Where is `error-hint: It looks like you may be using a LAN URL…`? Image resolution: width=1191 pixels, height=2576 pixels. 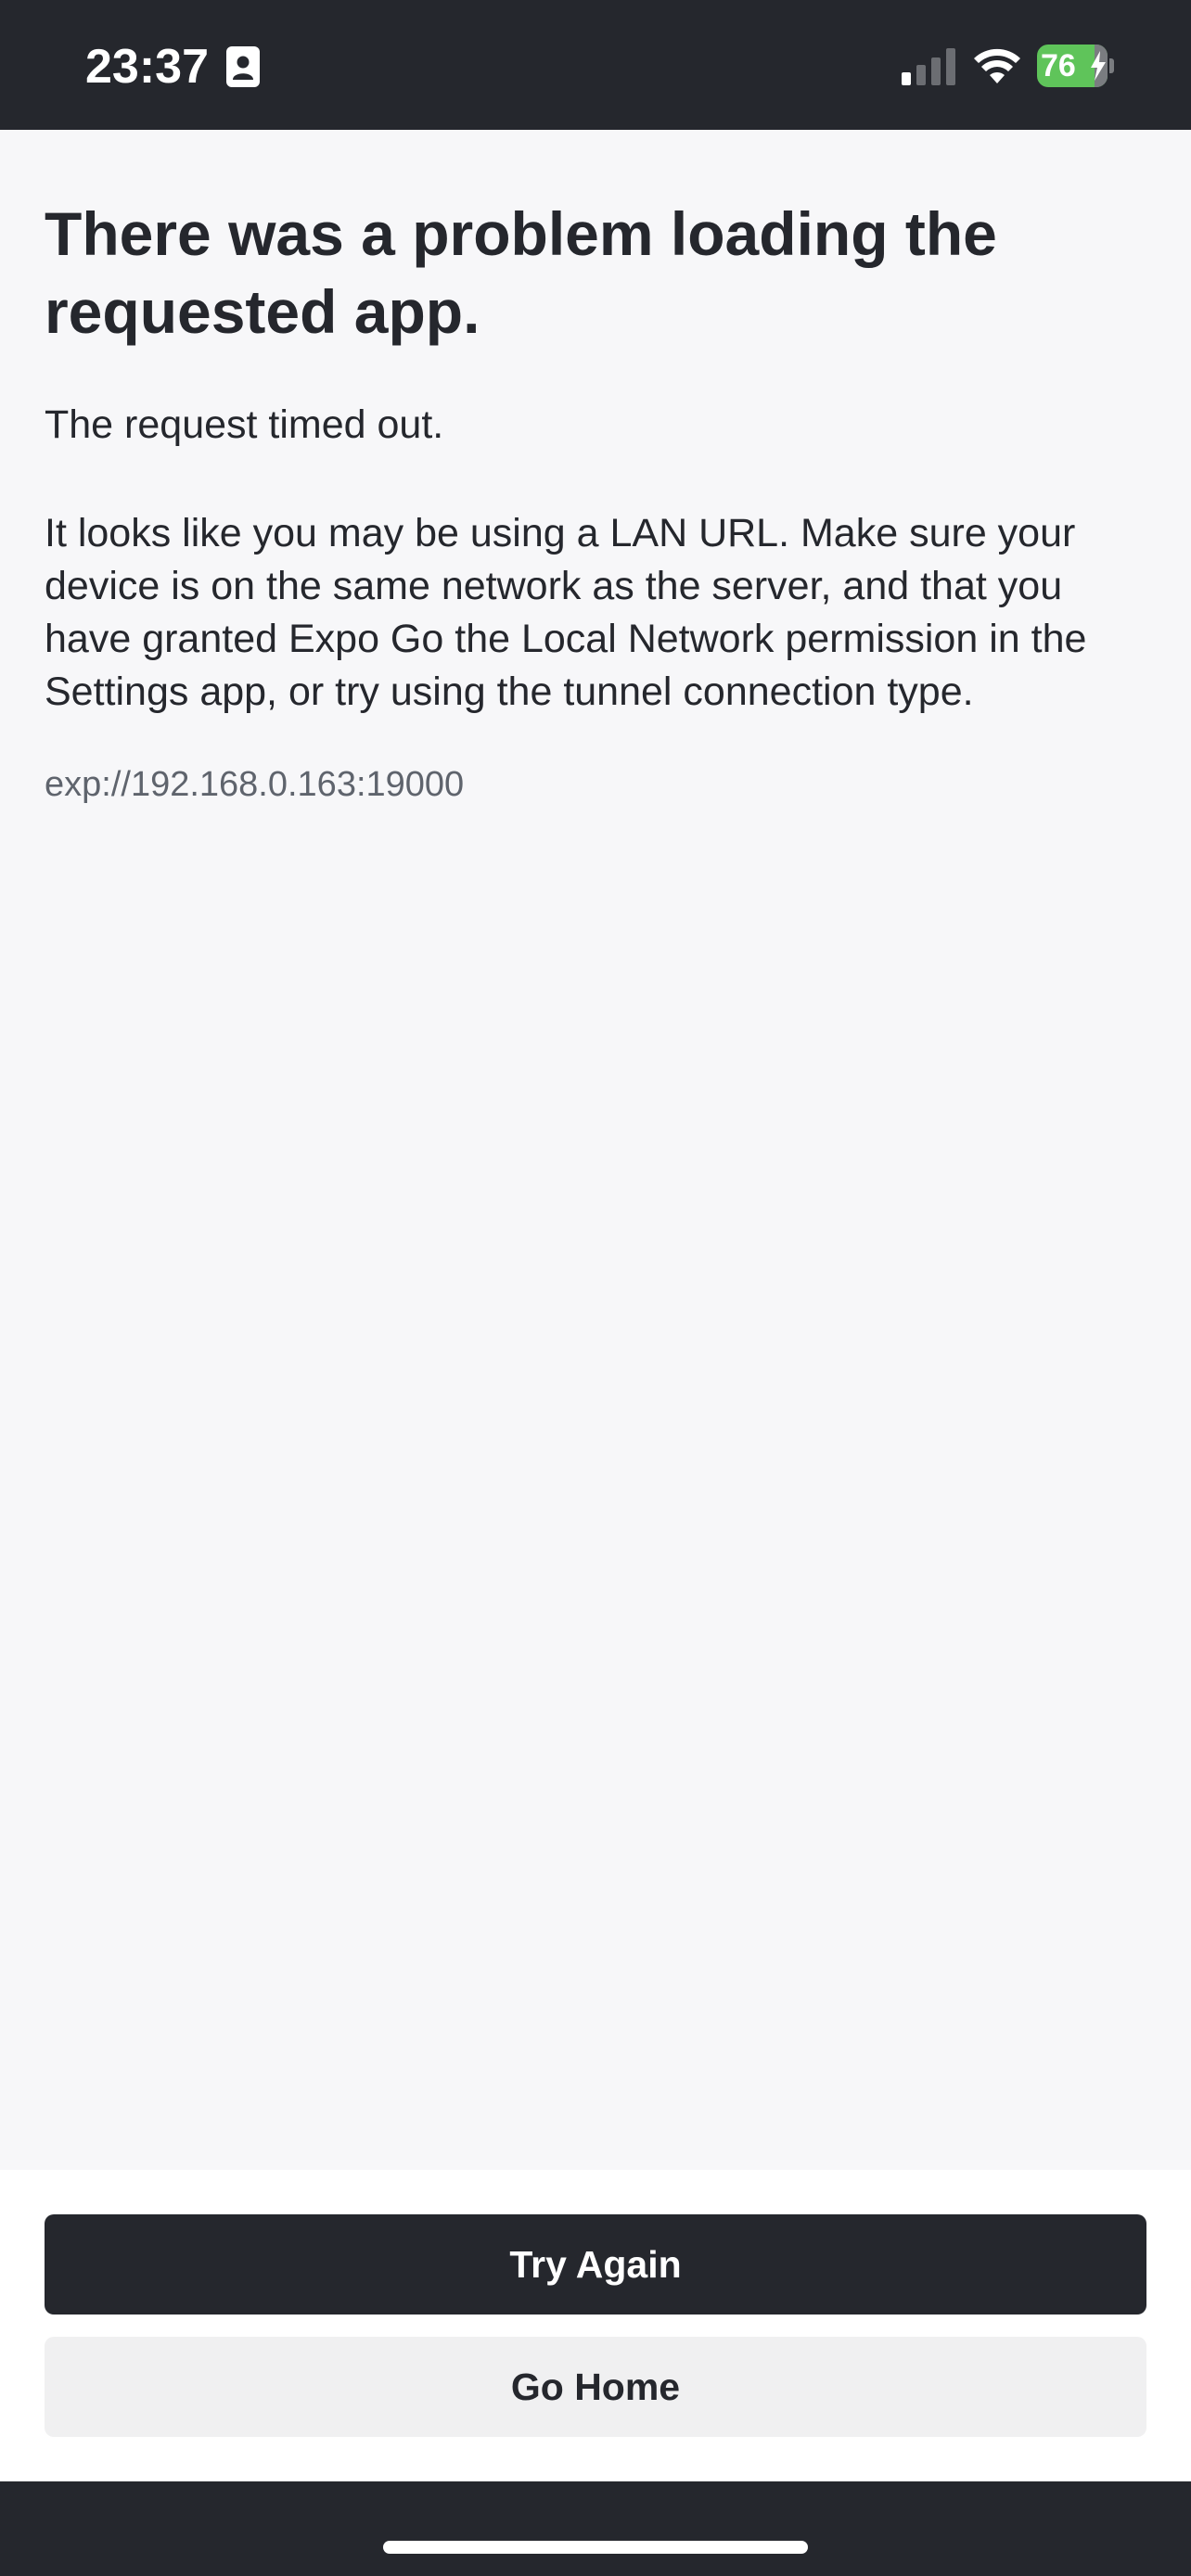 error-hint: It looks like you may be using a LAN URL… is located at coordinates (566, 612).